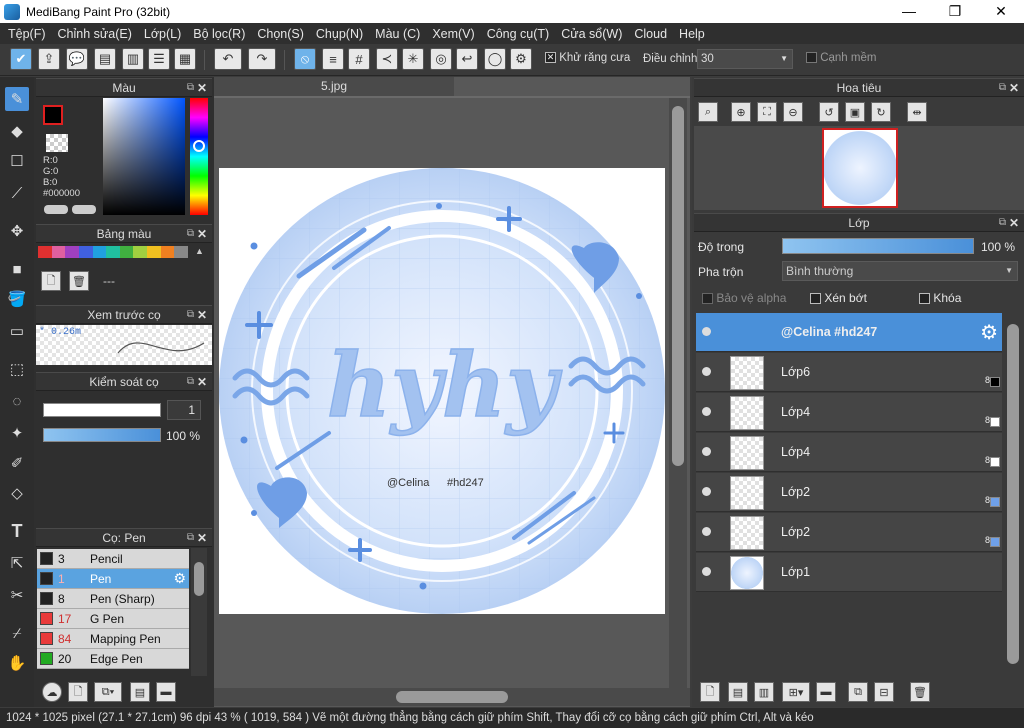  Describe the element at coordinates (56, 209) in the screenshot. I see `color-mode-button` at that location.